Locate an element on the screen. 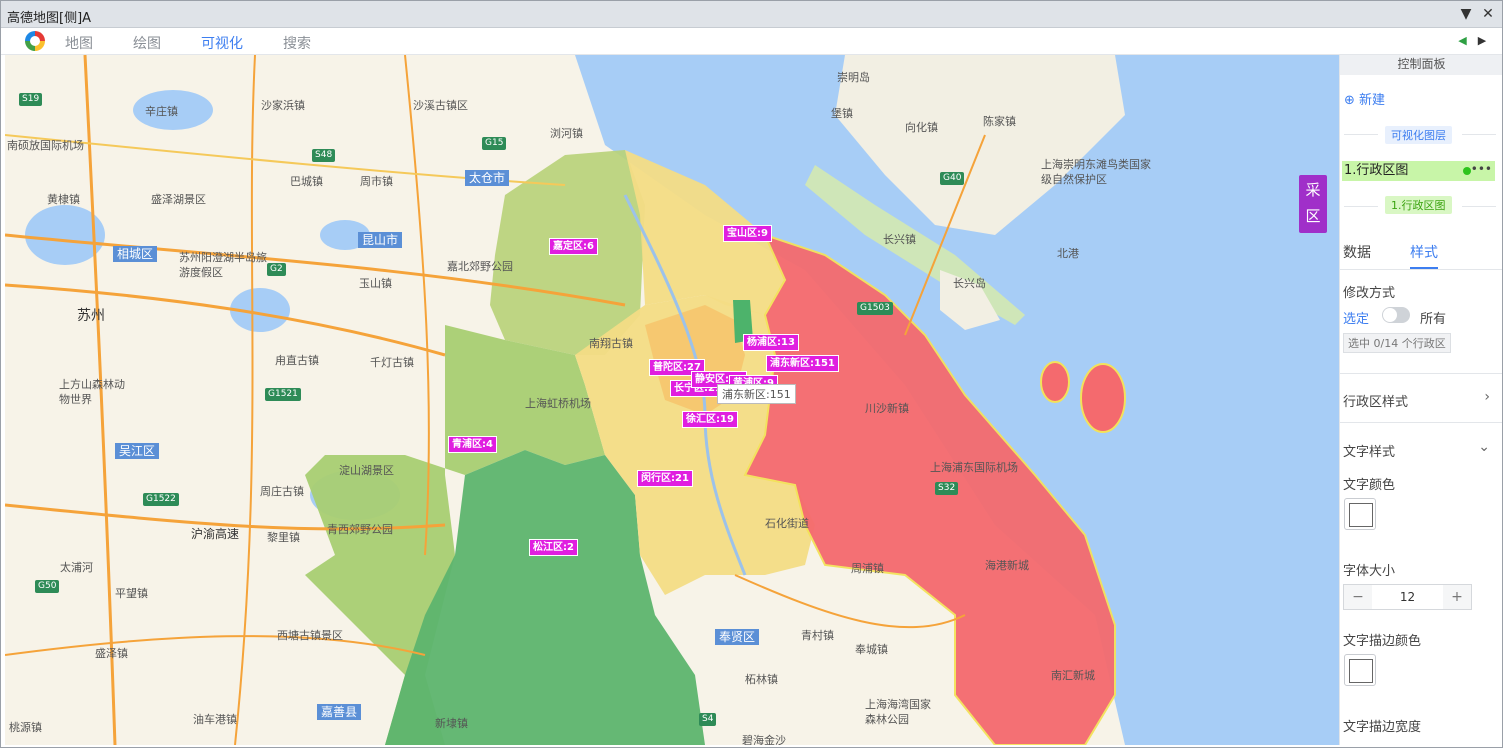 The image size is (1503, 748). stroke-color-label: 文字描边颜色 is located at coordinates (1382, 641).